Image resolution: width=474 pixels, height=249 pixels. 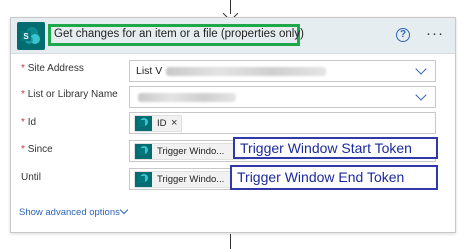 I want to click on since-label: * Since, so click(x=37, y=149).